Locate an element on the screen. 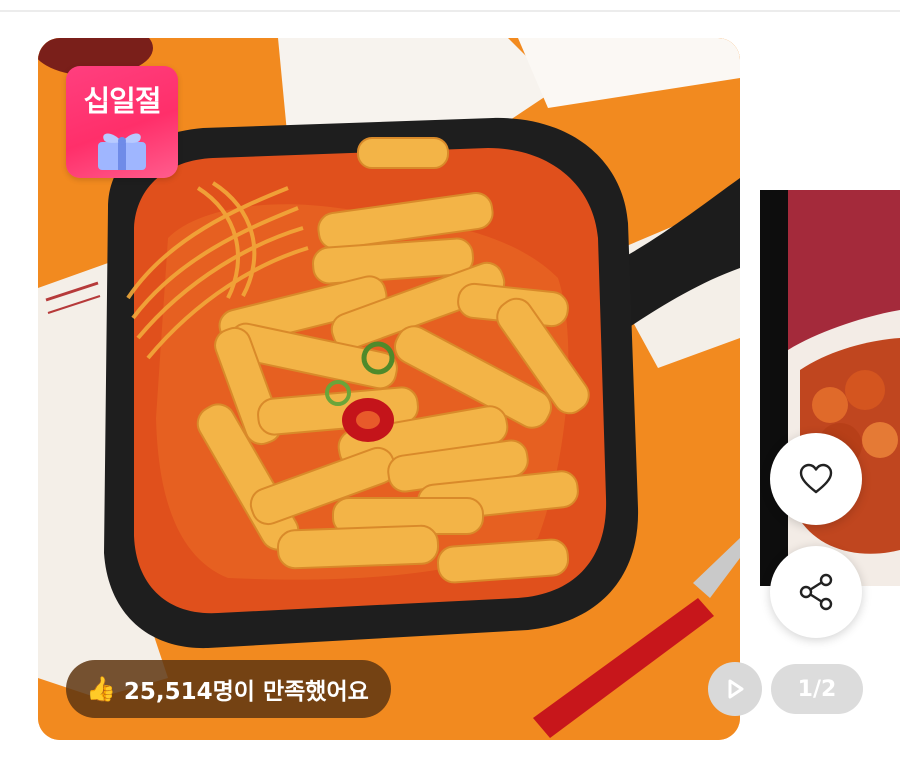 The width and height of the screenshot is (900, 781). gift-icon is located at coordinates (122, 151).